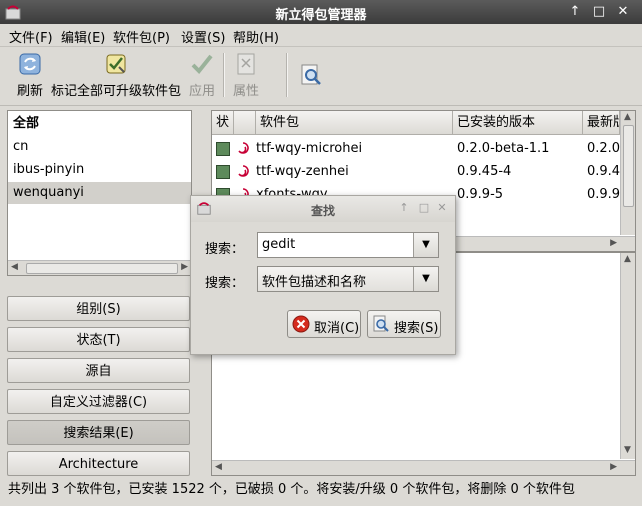  I want to click on dialog-maximize-icon: □, so click(424, 208).